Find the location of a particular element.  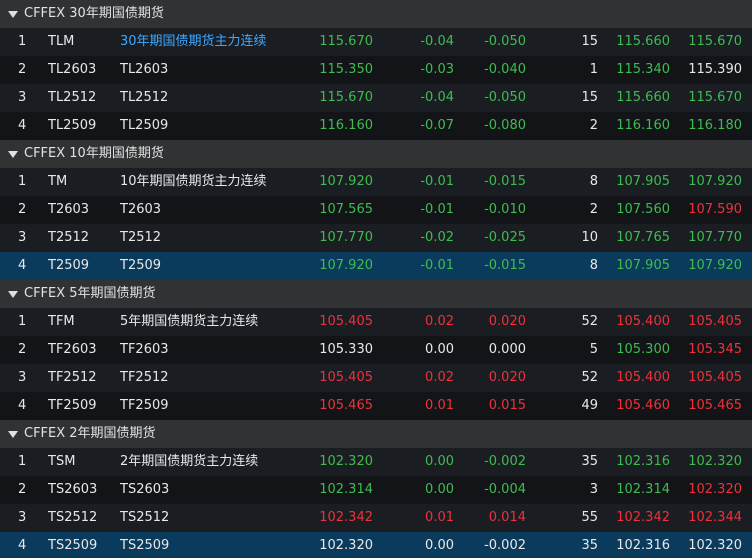

bid-price: 102.316 is located at coordinates (643, 545).